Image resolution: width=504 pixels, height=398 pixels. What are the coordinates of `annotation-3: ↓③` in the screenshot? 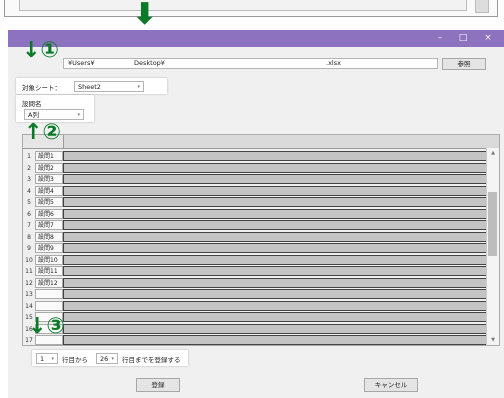 It's located at (47, 326).